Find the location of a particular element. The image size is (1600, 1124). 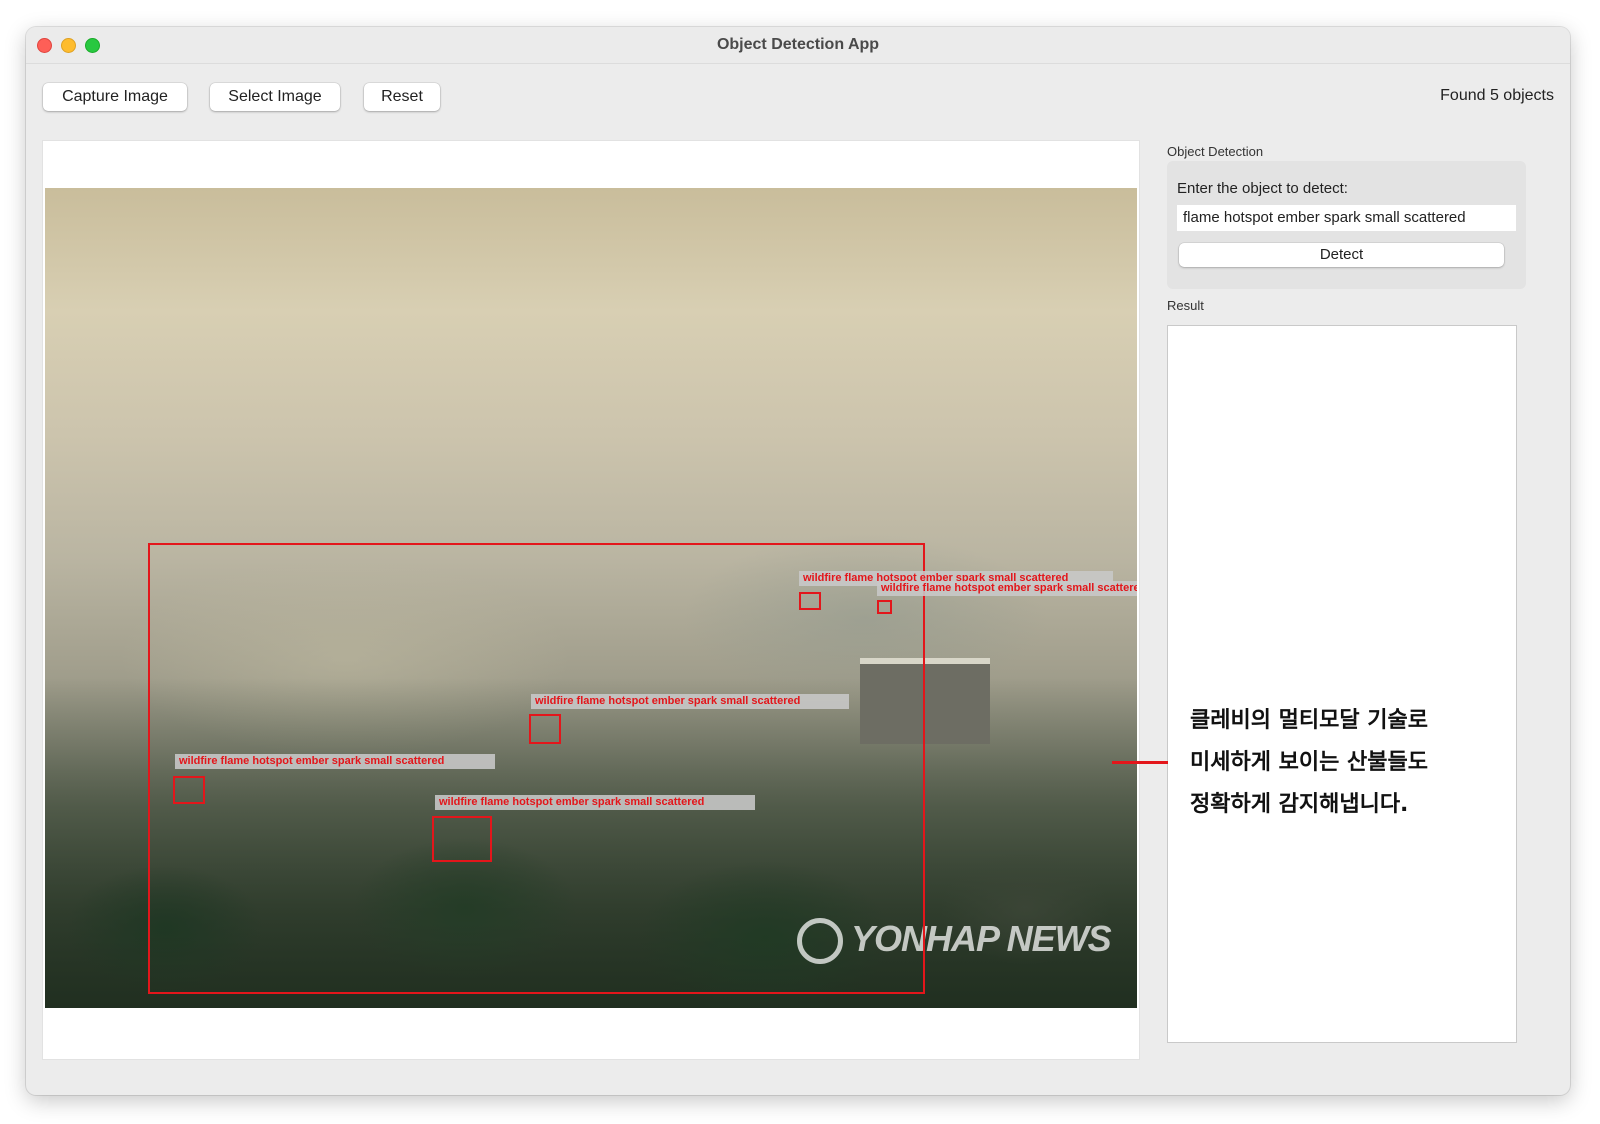

detect-button: Detect is located at coordinates (1341, 255).